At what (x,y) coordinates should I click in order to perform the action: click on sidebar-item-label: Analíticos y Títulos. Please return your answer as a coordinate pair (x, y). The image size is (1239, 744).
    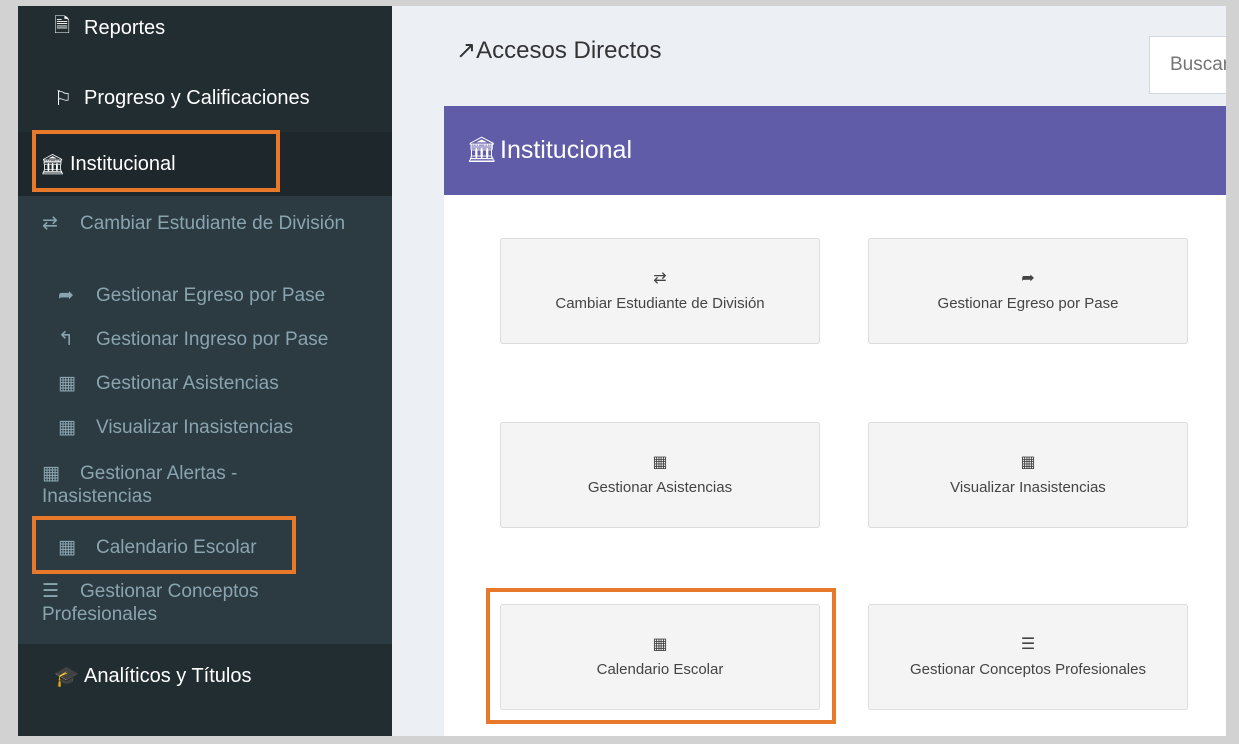
    Looking at the image, I should click on (168, 675).